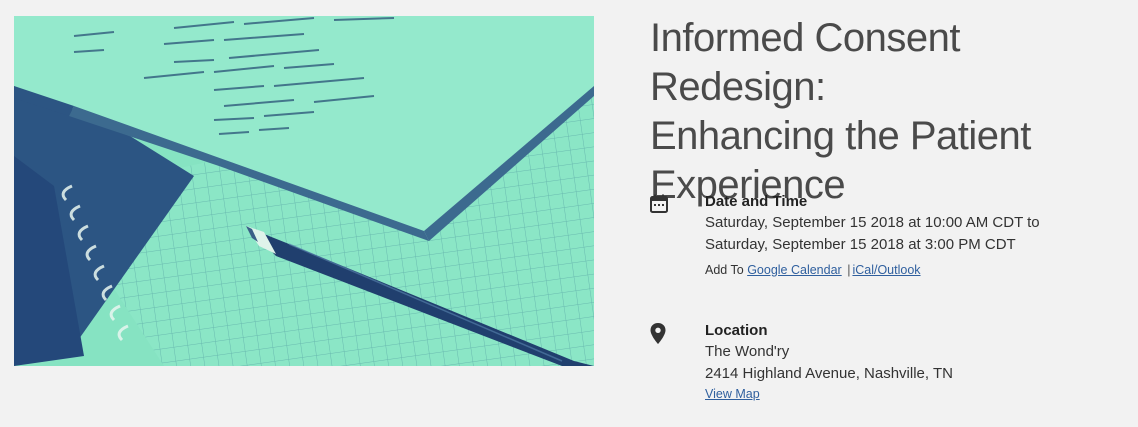 This screenshot has width=1138, height=427. What do you see at coordinates (659, 334) in the screenshot?
I see `map-pin-icon` at bounding box center [659, 334].